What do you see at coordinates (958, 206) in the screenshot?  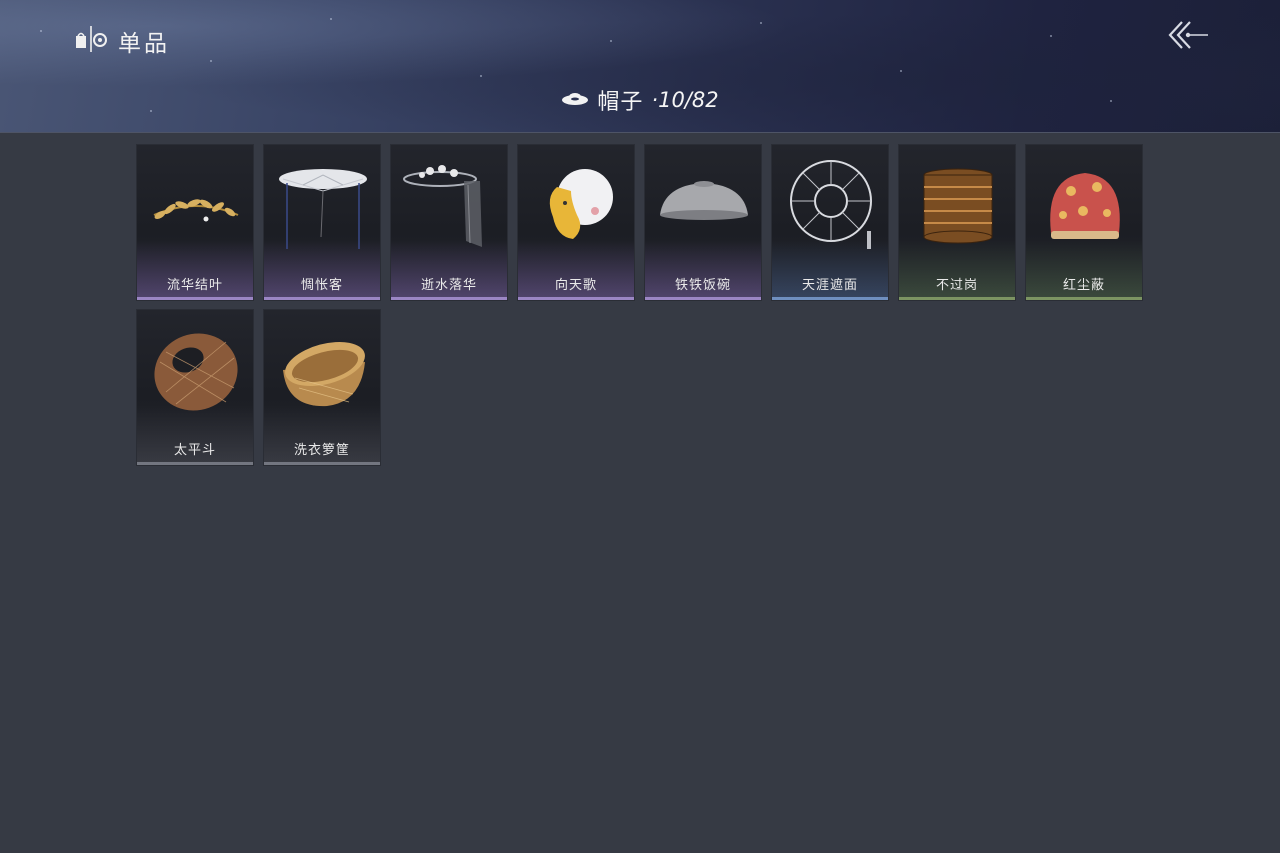 I see `stacked-bowls-hat-icon` at bounding box center [958, 206].